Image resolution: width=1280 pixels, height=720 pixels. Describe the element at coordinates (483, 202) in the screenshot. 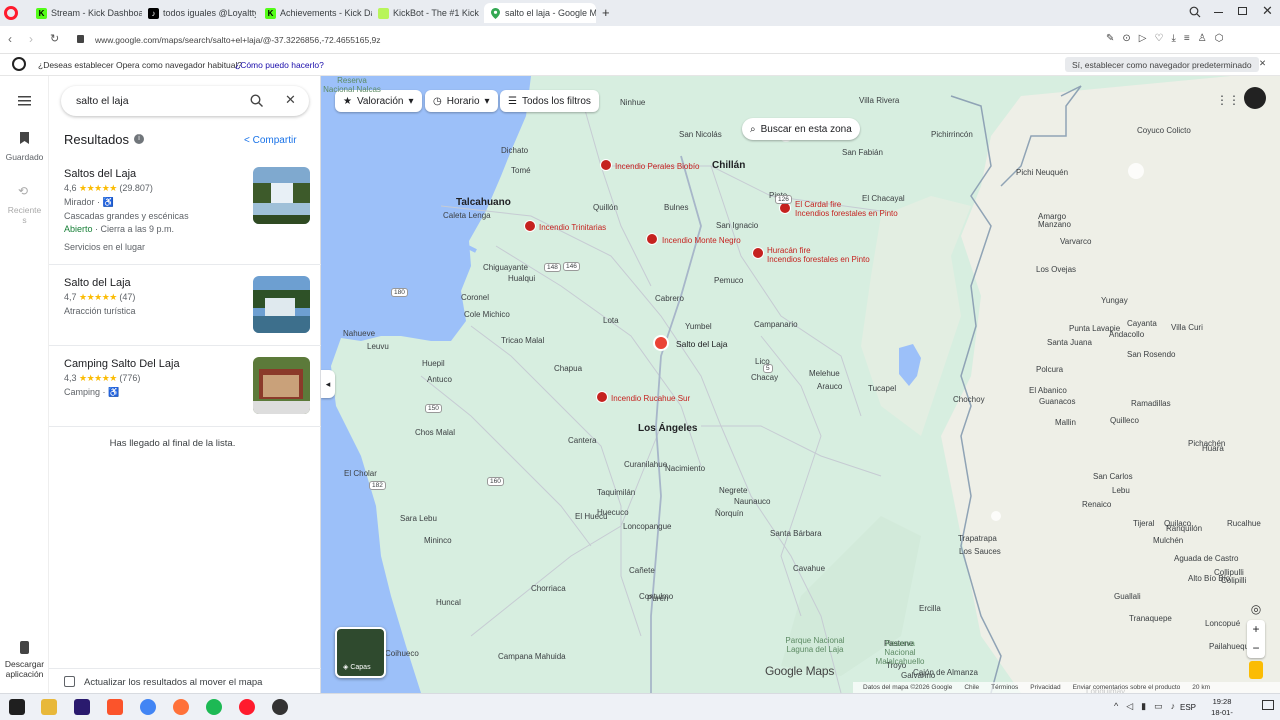

I see `city-label: Talcahuano` at that location.